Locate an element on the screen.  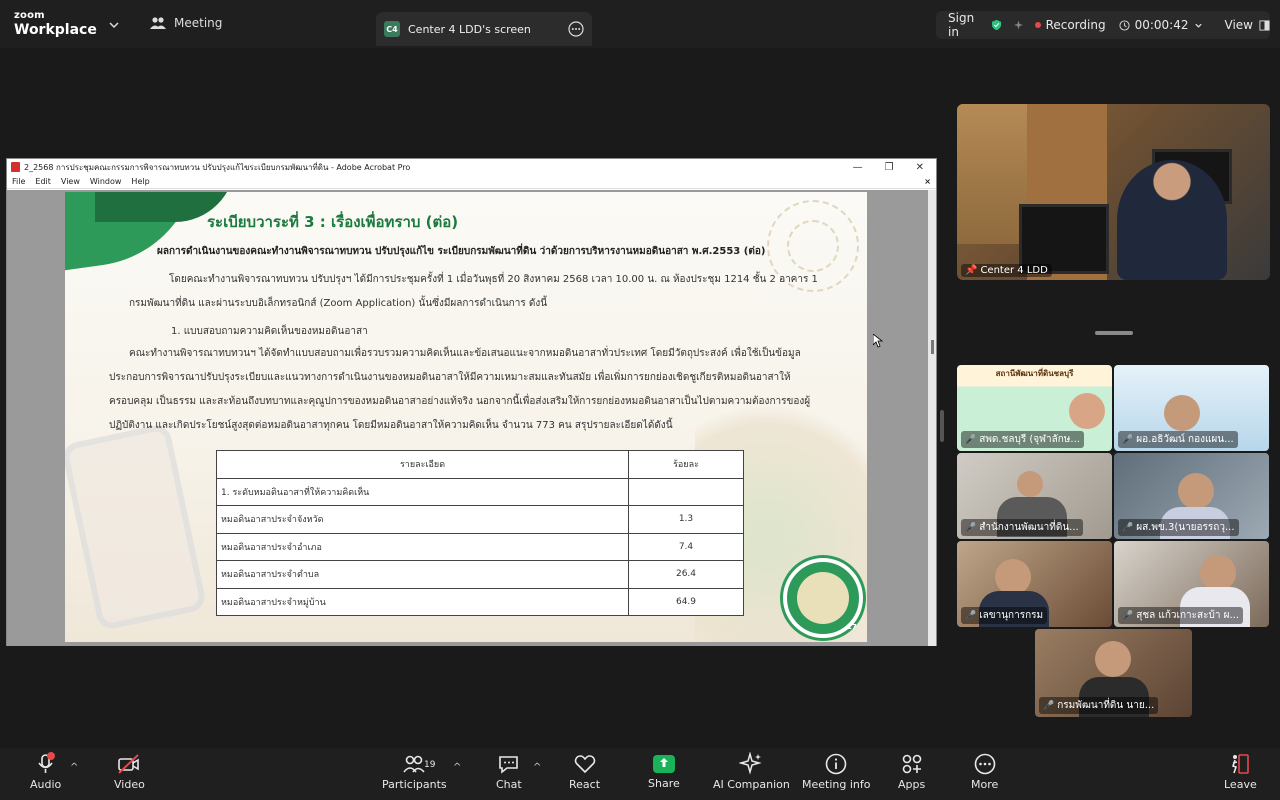
leave-label: Leave is located at coordinates (1240, 784).